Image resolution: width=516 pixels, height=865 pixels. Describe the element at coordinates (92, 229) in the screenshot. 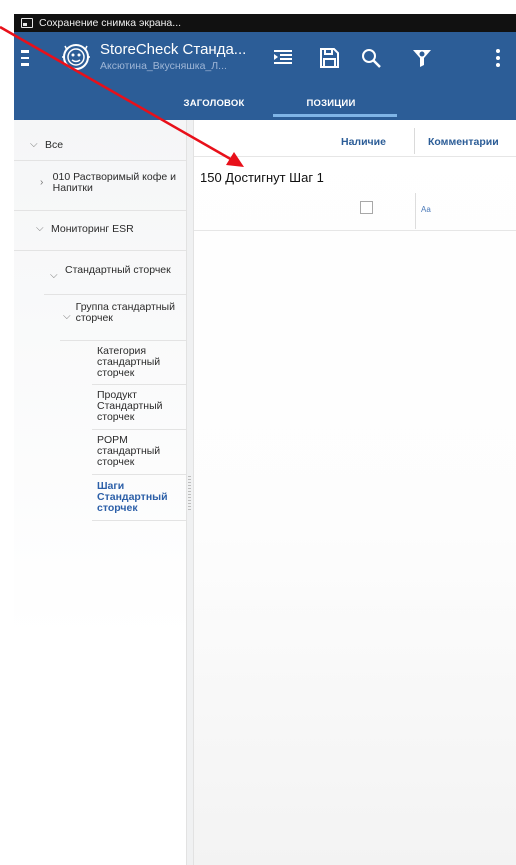

I see `tree-item-label: Мониторинг ESR` at that location.